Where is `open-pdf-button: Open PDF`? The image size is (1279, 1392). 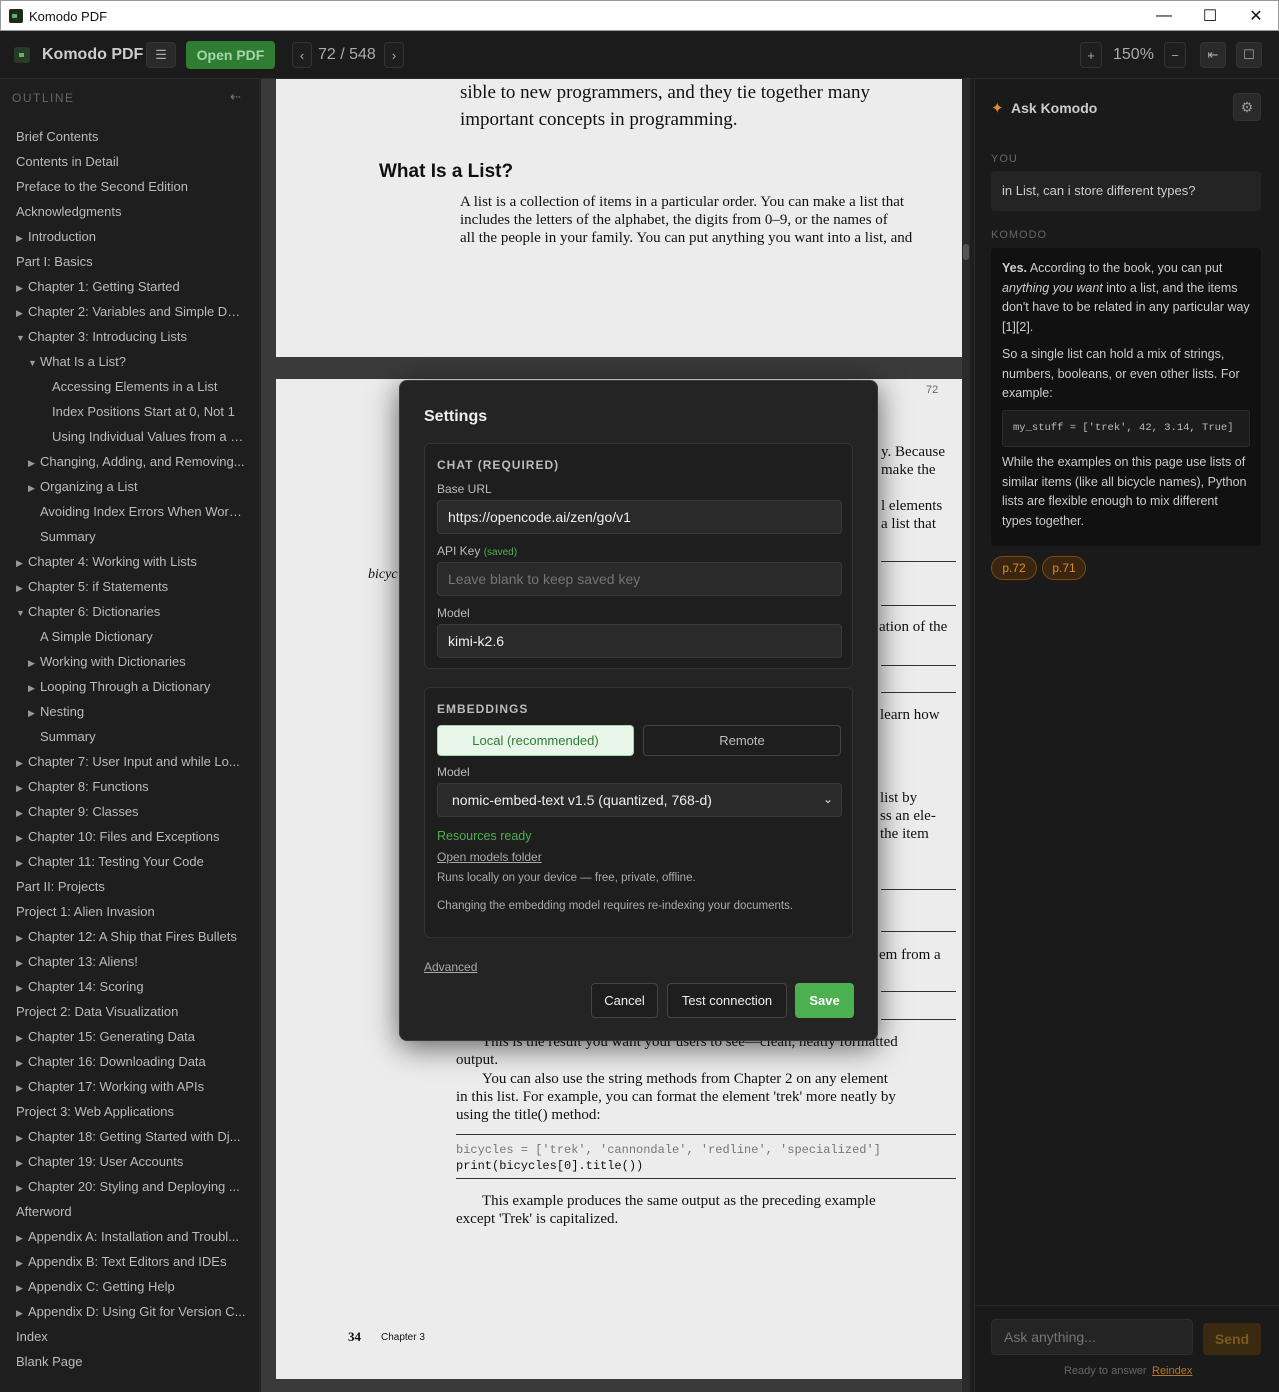 open-pdf-button: Open PDF is located at coordinates (230, 55).